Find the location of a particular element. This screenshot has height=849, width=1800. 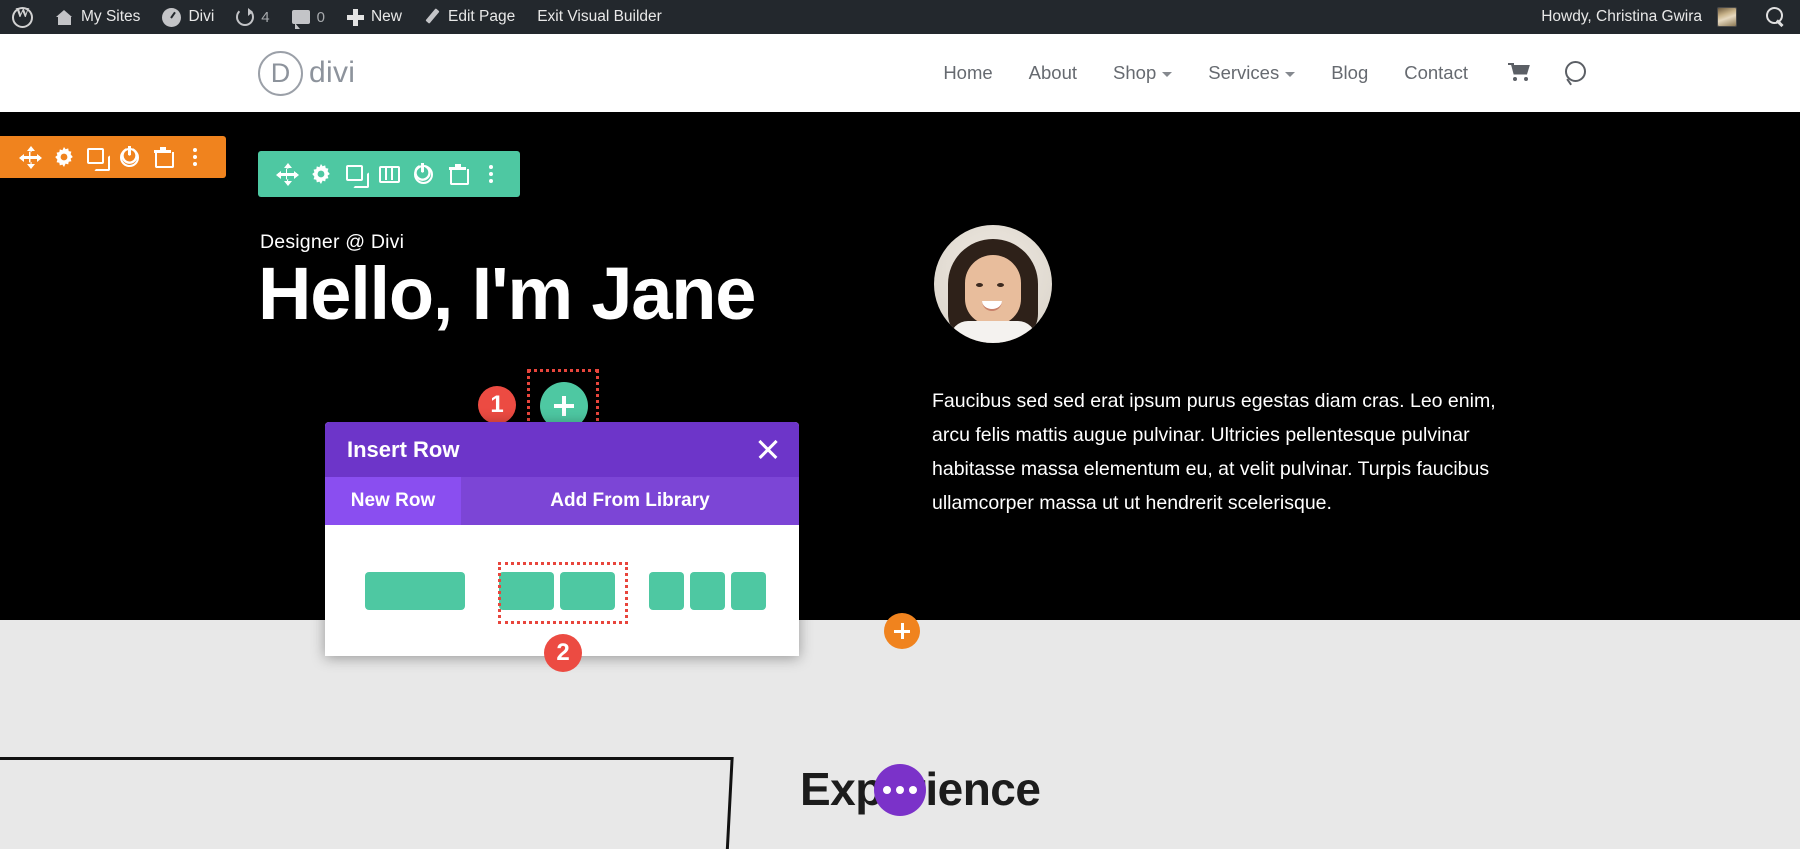

admin-bar-updates: 4 is located at coordinates (252, 17).